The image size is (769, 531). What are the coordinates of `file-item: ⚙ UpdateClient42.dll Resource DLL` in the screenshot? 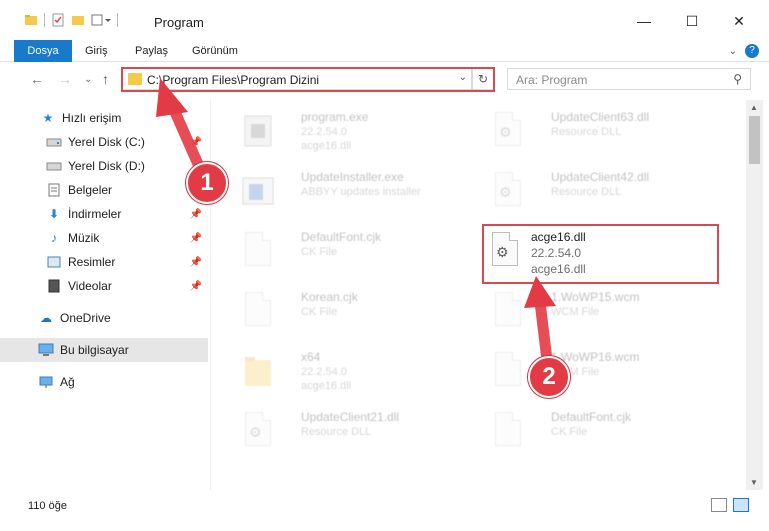 It's located at (596, 194).